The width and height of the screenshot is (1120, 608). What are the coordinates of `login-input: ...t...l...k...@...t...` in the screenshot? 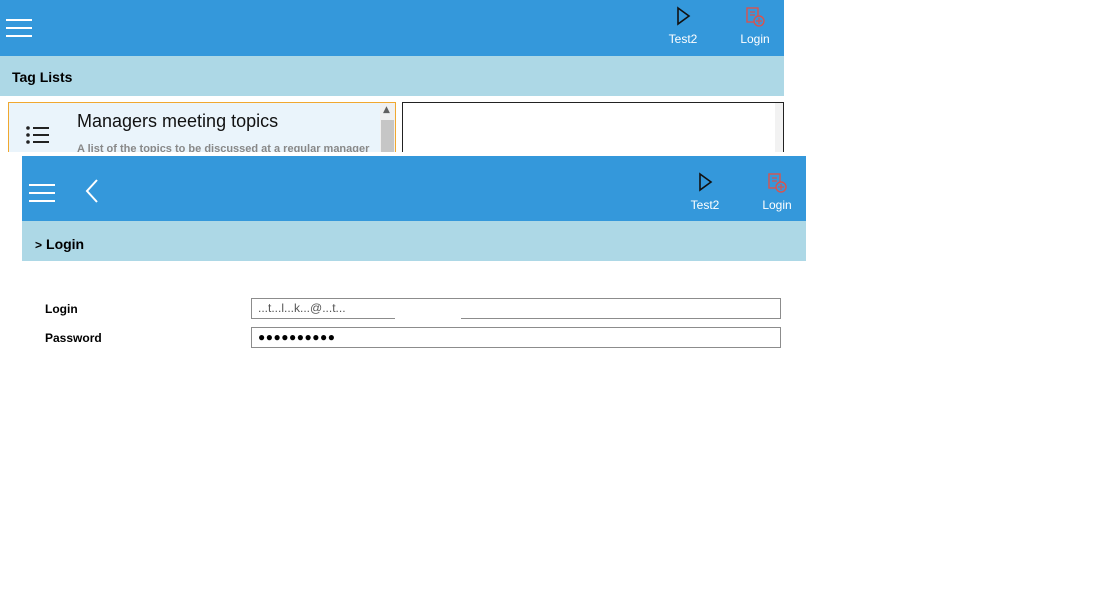 It's located at (516, 308).